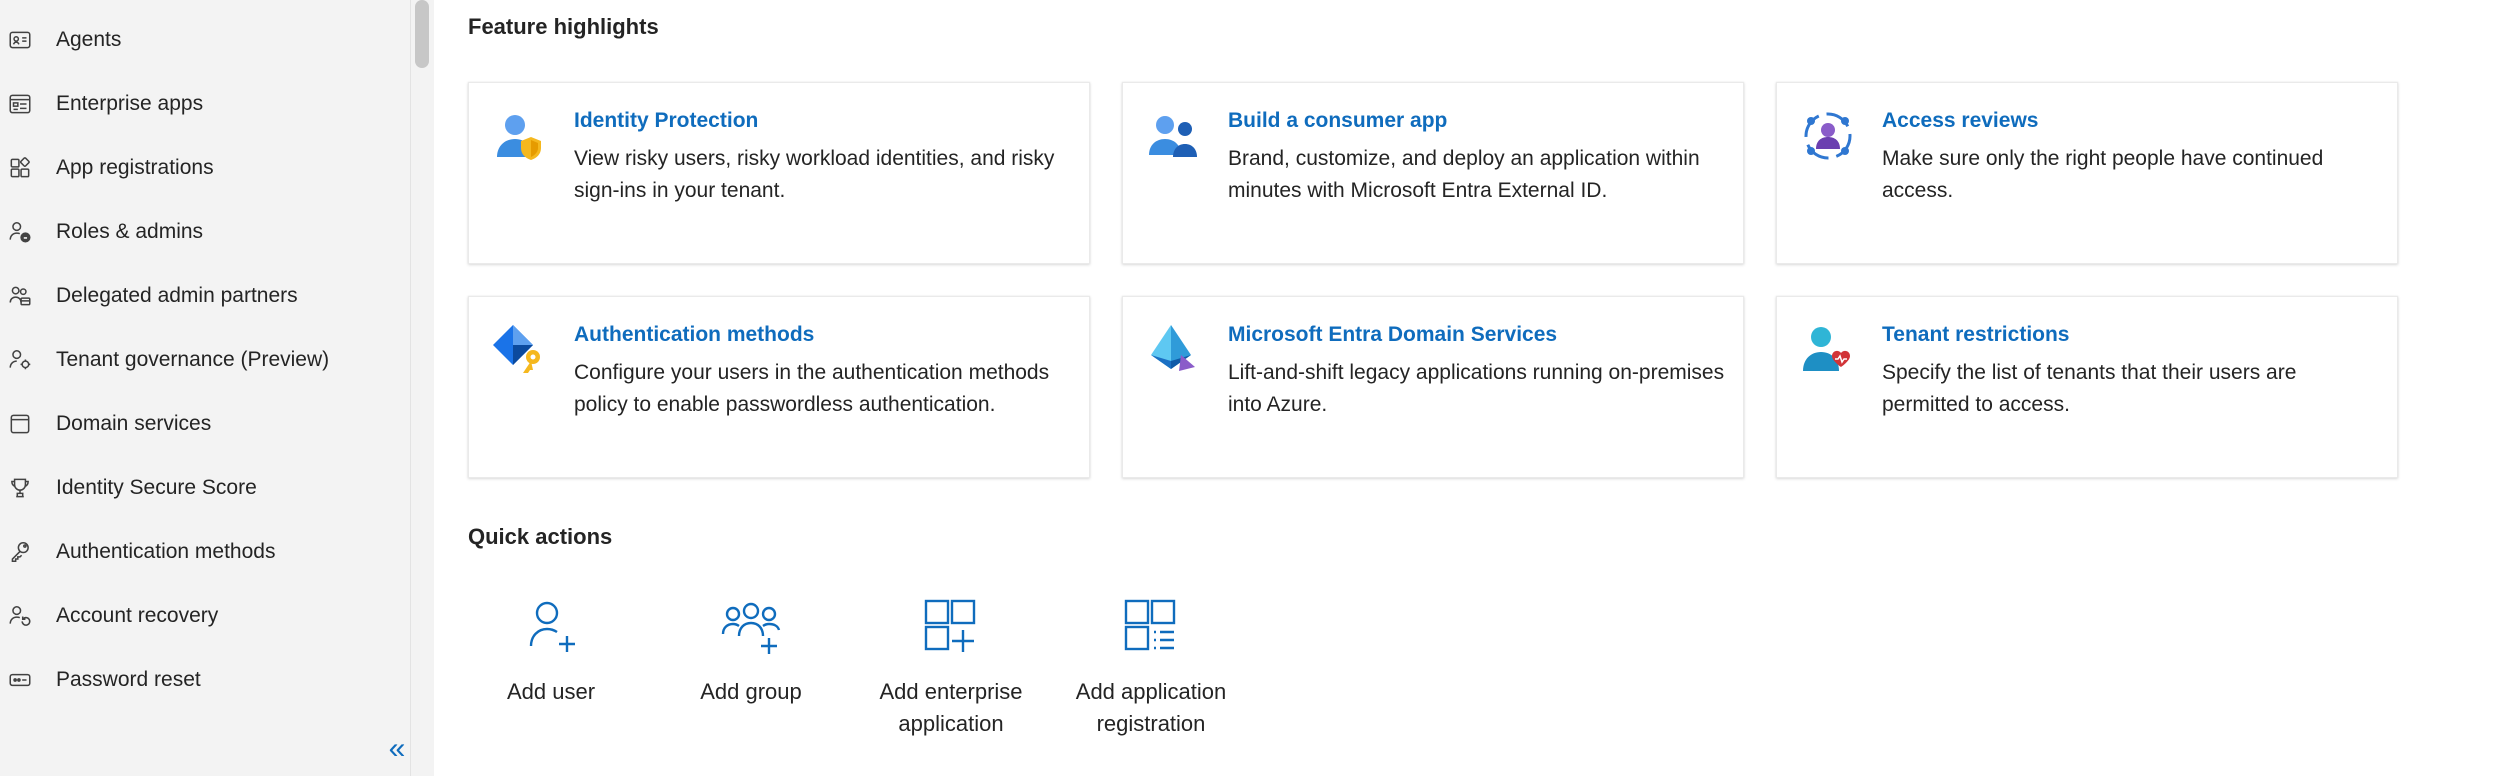  I want to click on sidebar-item-label: Authentication methods, so click(166, 551).